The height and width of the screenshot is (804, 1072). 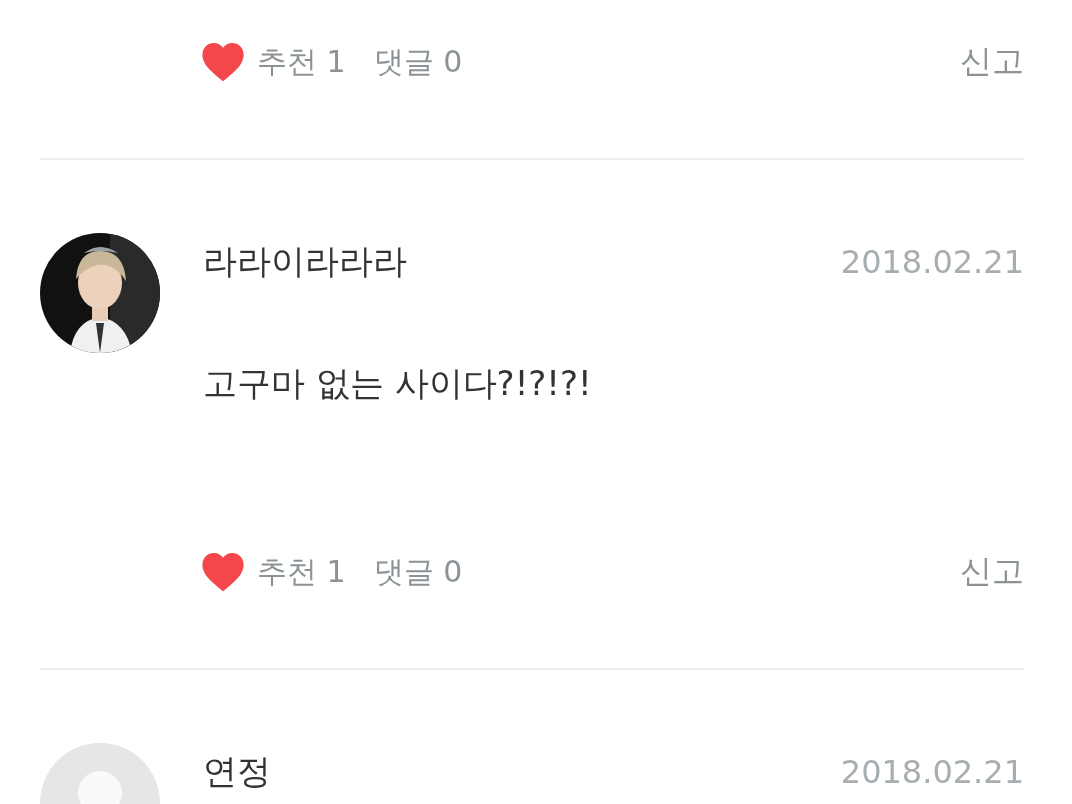 I want to click on author-name: 라라이라라라, so click(x=305, y=261).